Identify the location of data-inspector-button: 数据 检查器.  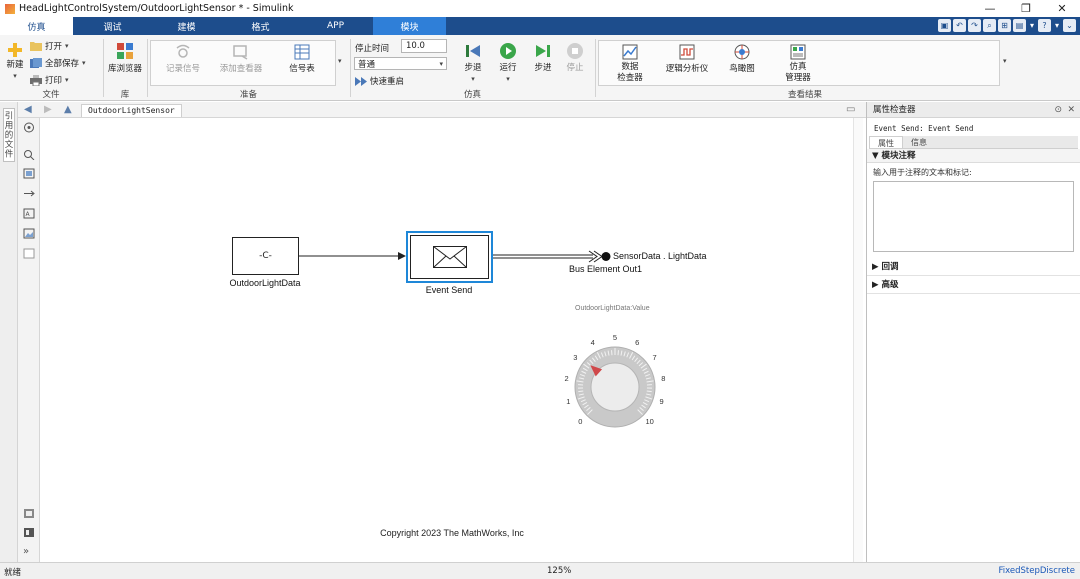
(630, 64).